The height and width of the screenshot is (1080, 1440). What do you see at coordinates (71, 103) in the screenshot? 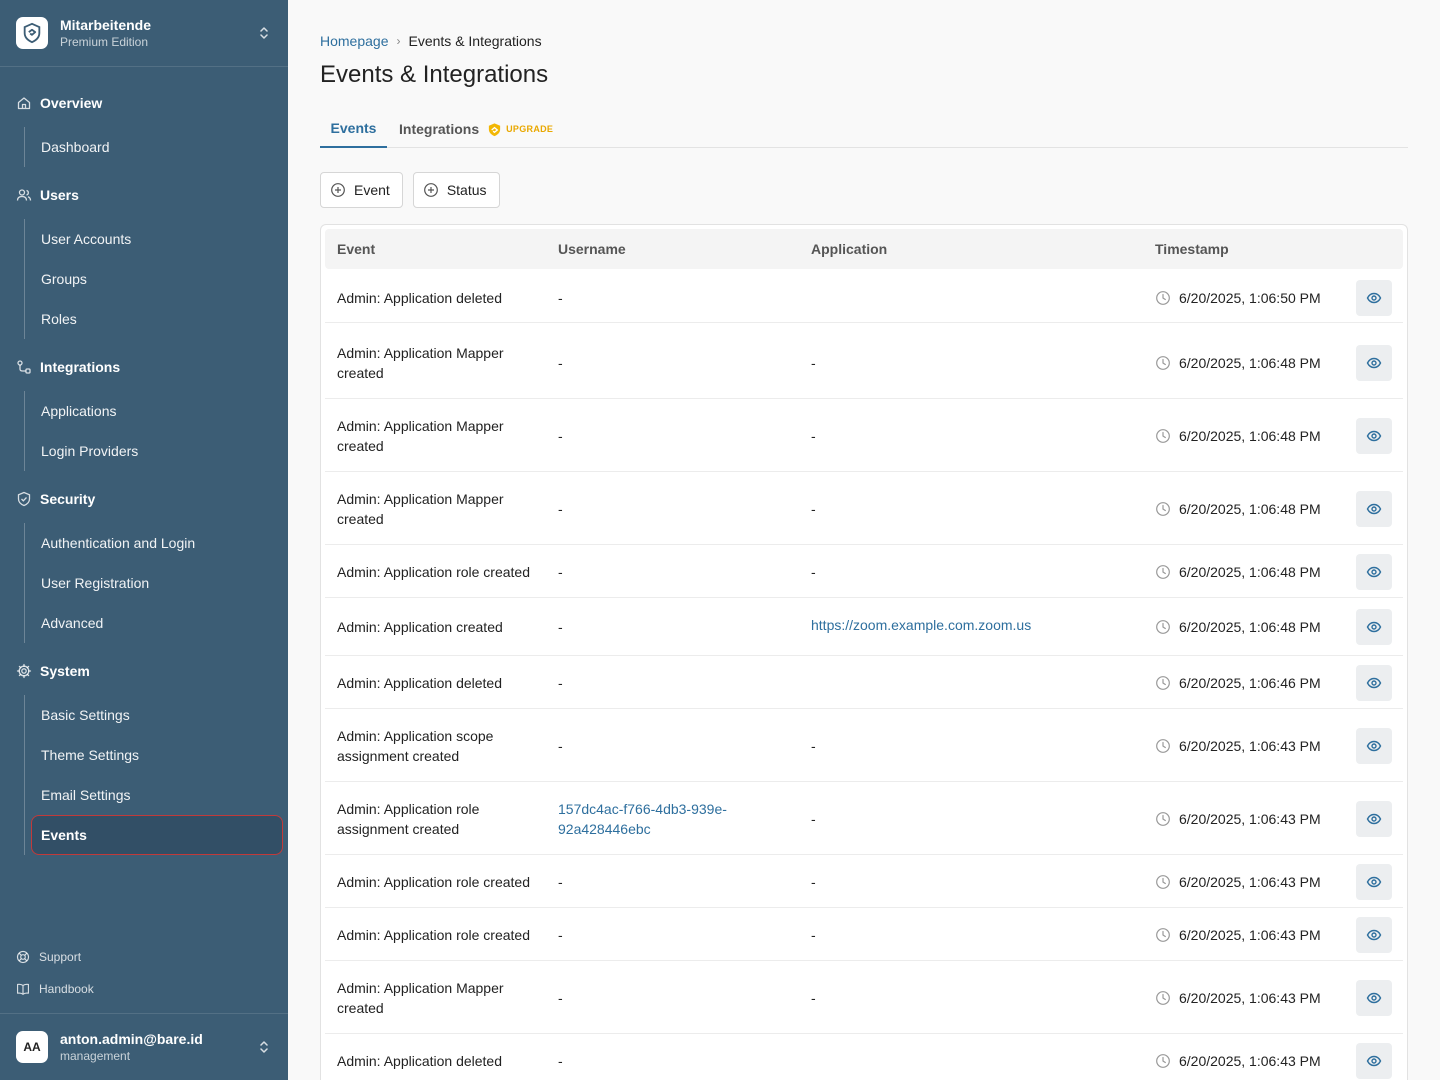
I see `nav-section-label: Overview` at bounding box center [71, 103].